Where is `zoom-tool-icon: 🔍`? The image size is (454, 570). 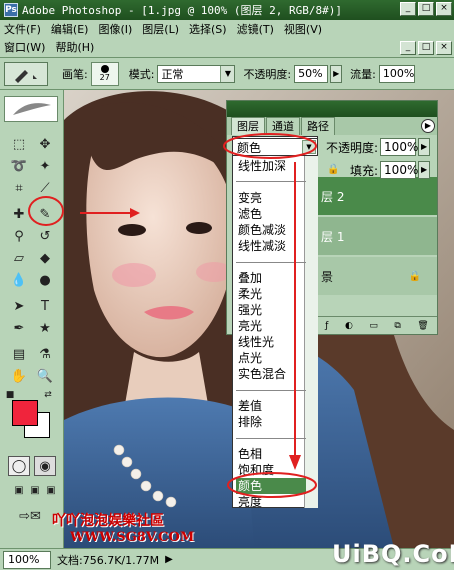
zoom-tool-icon: 🔍 is located at coordinates (45, 376).